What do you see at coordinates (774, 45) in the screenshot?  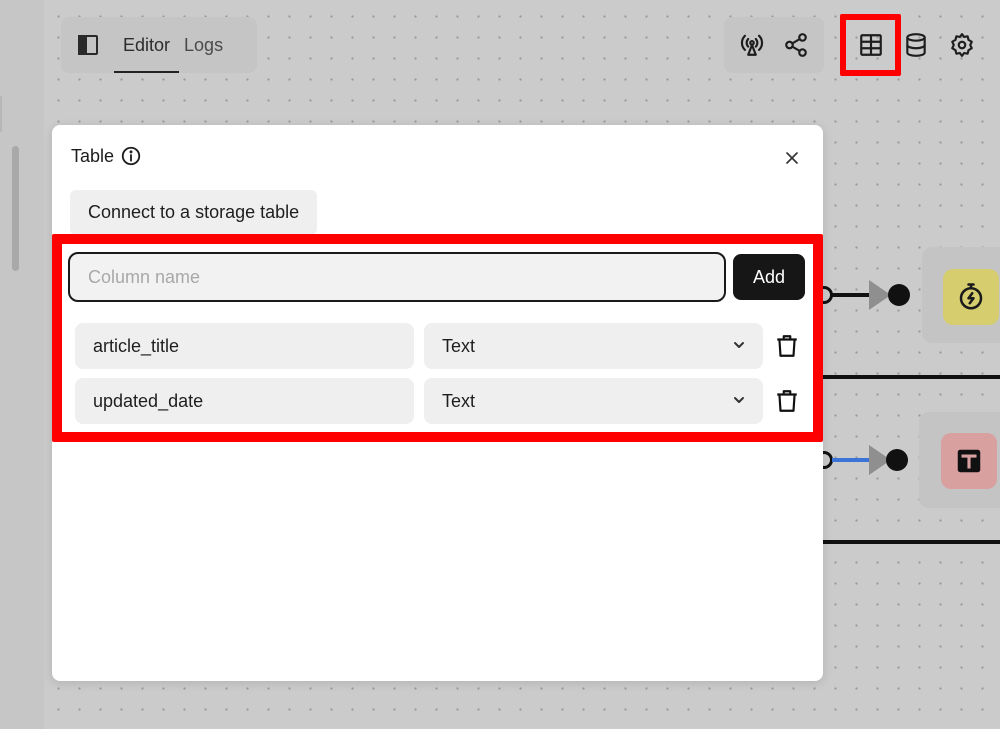 I see `canvas-actions-toolbar` at bounding box center [774, 45].